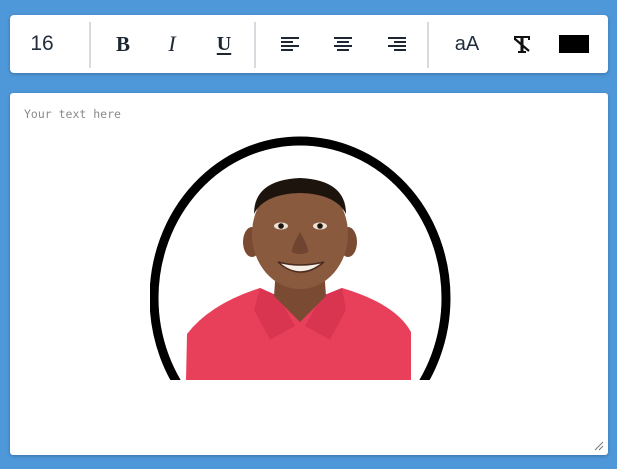  I want to click on align-left-icon, so click(290, 44).